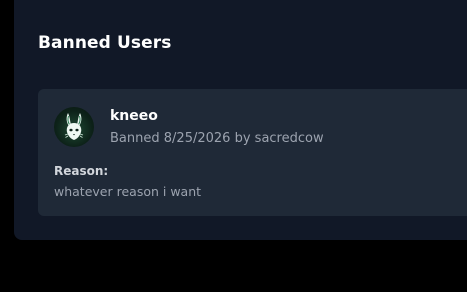  Describe the element at coordinates (105, 43) in the screenshot. I see `panel-title: Banned Users` at that location.